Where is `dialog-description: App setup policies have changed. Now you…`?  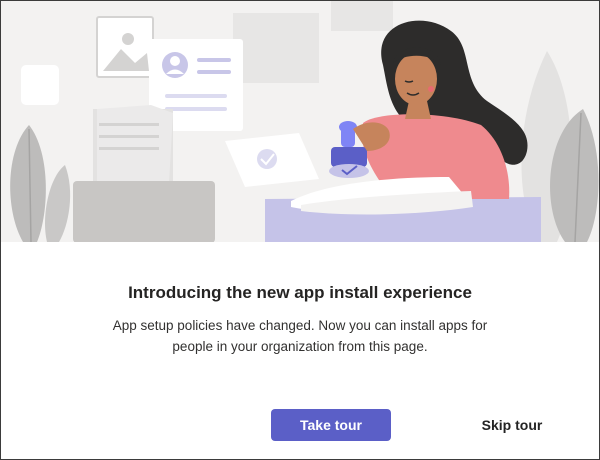 dialog-description: App setup policies have changed. Now you… is located at coordinates (300, 336).